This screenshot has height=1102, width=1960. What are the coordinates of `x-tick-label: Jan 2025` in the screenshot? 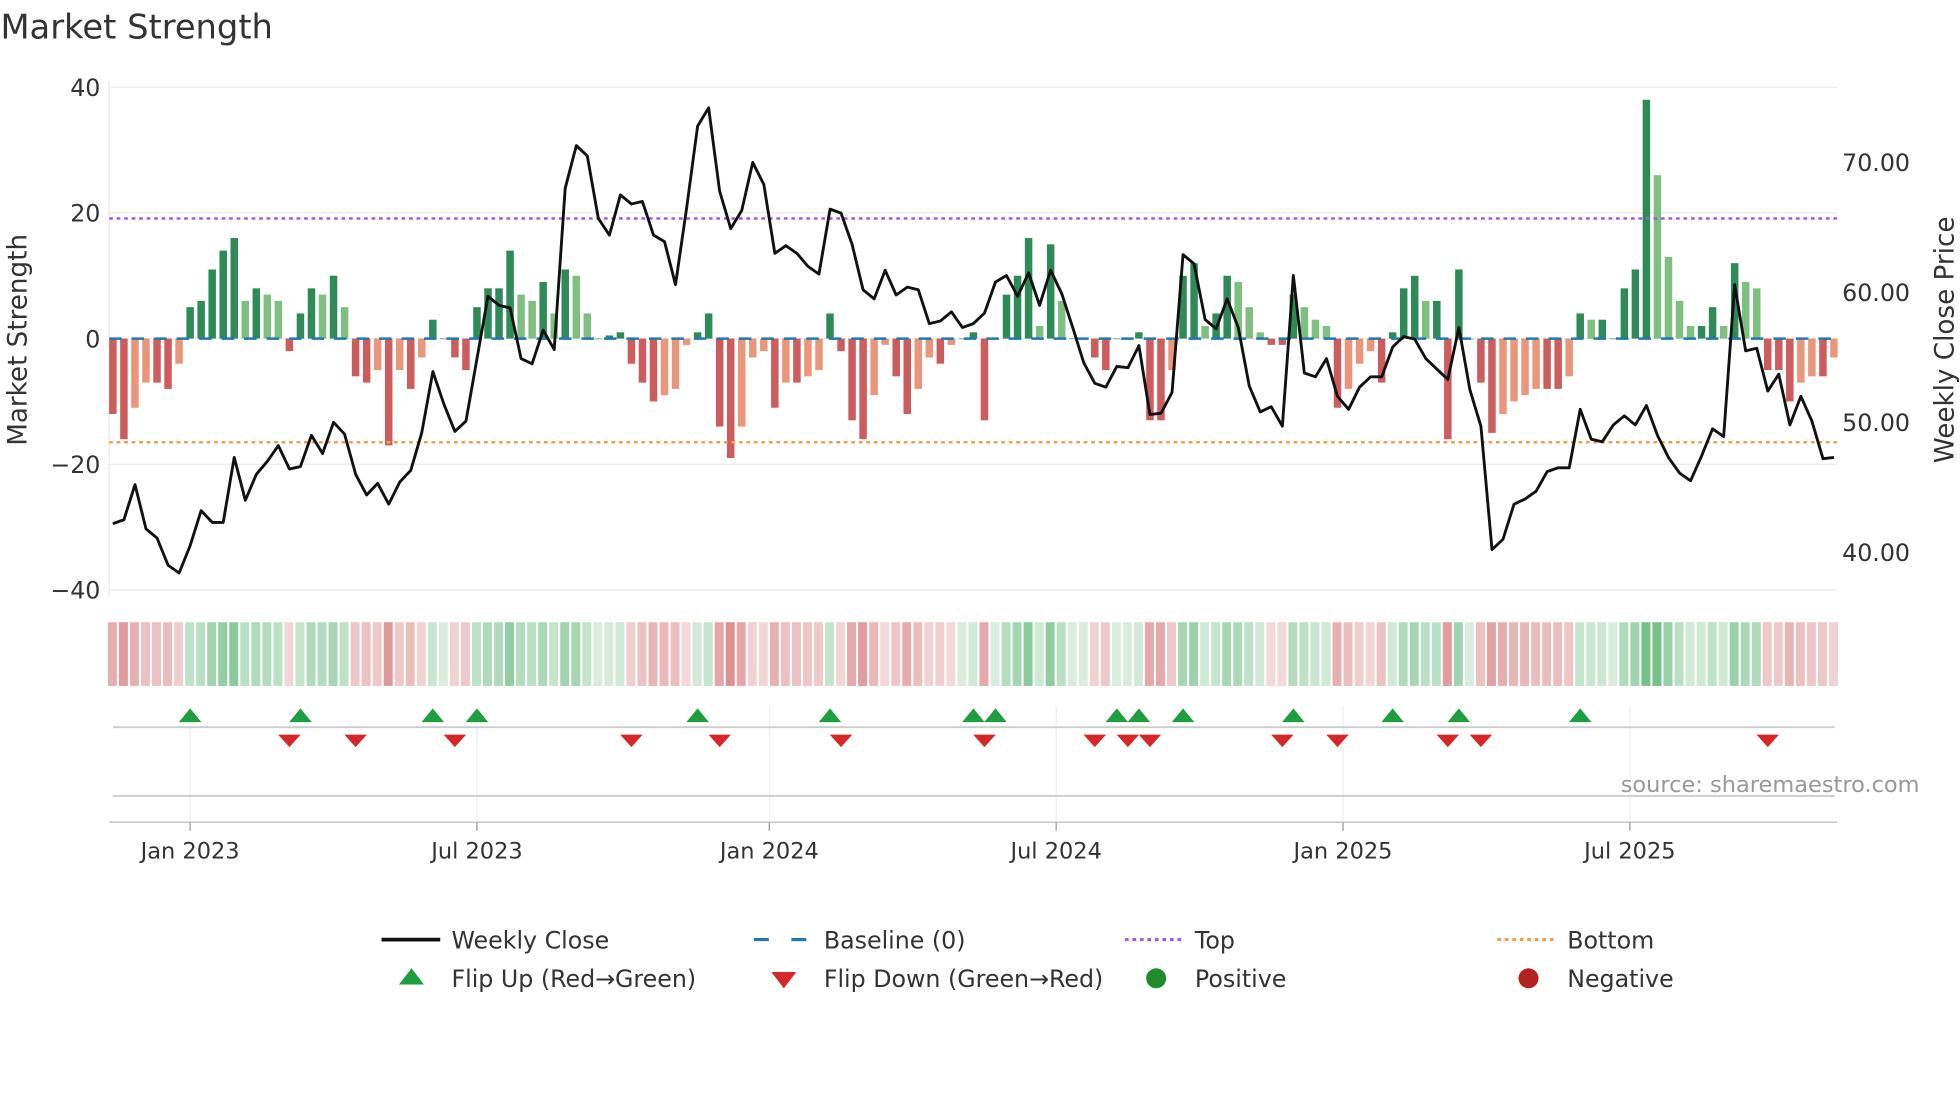 It's located at (1342, 851).